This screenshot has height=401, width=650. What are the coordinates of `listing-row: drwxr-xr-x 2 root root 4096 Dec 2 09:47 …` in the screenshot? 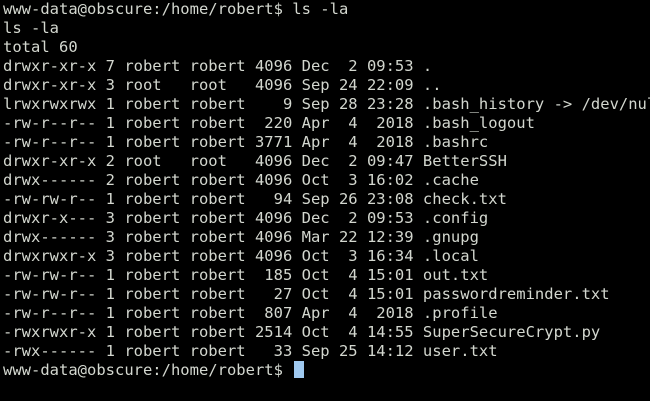 It's located at (255, 161).